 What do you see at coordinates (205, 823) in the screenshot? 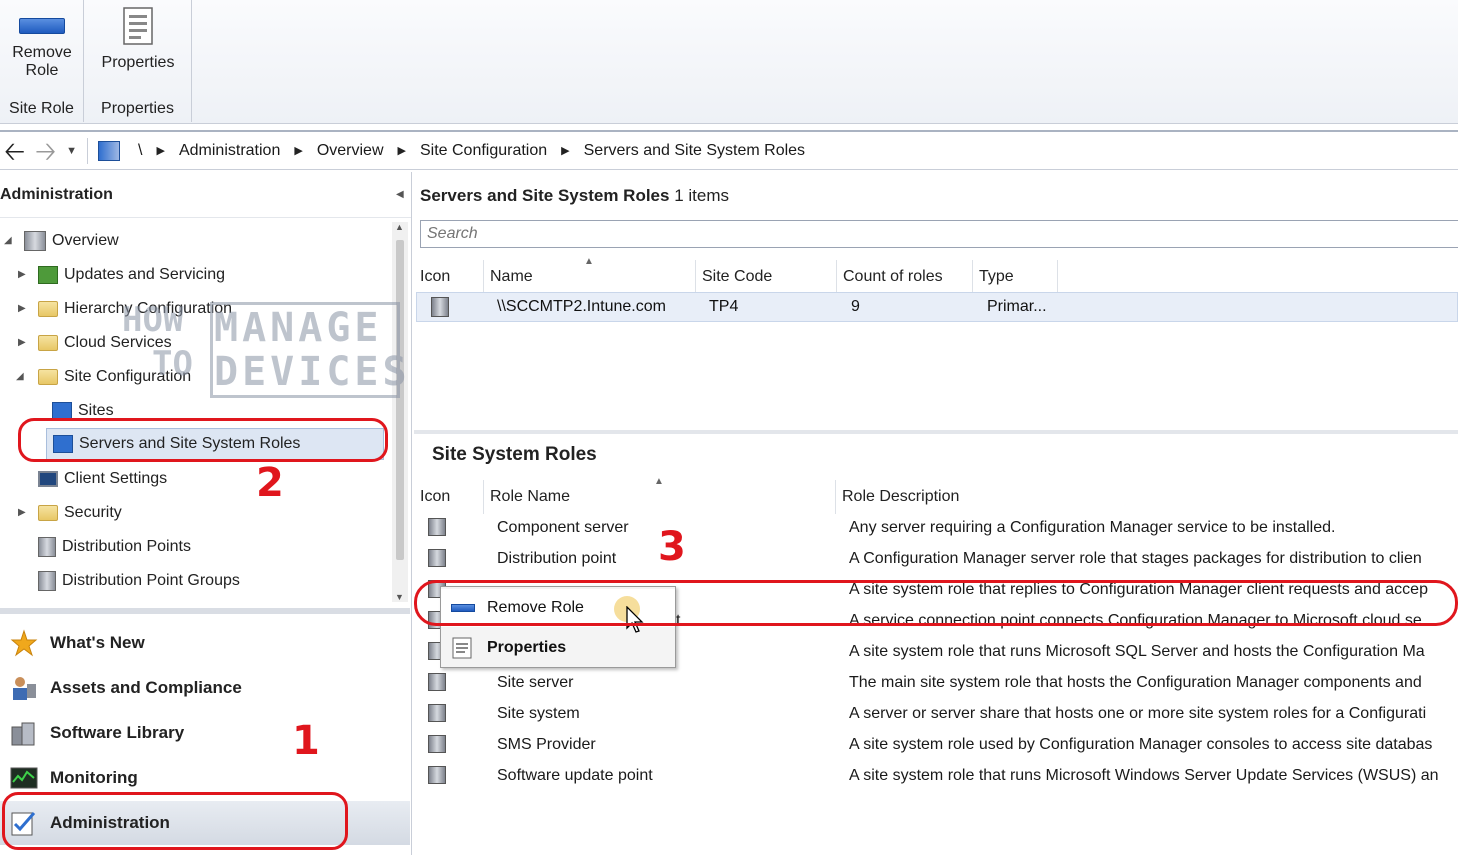
I see `workspace-administration: Administration` at bounding box center [205, 823].